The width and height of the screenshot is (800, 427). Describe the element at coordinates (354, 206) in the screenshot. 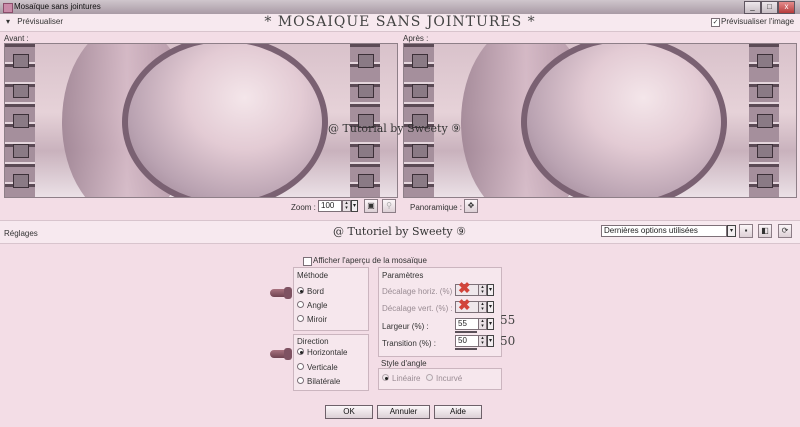

I see `zoom-dropdown: ▾` at that location.